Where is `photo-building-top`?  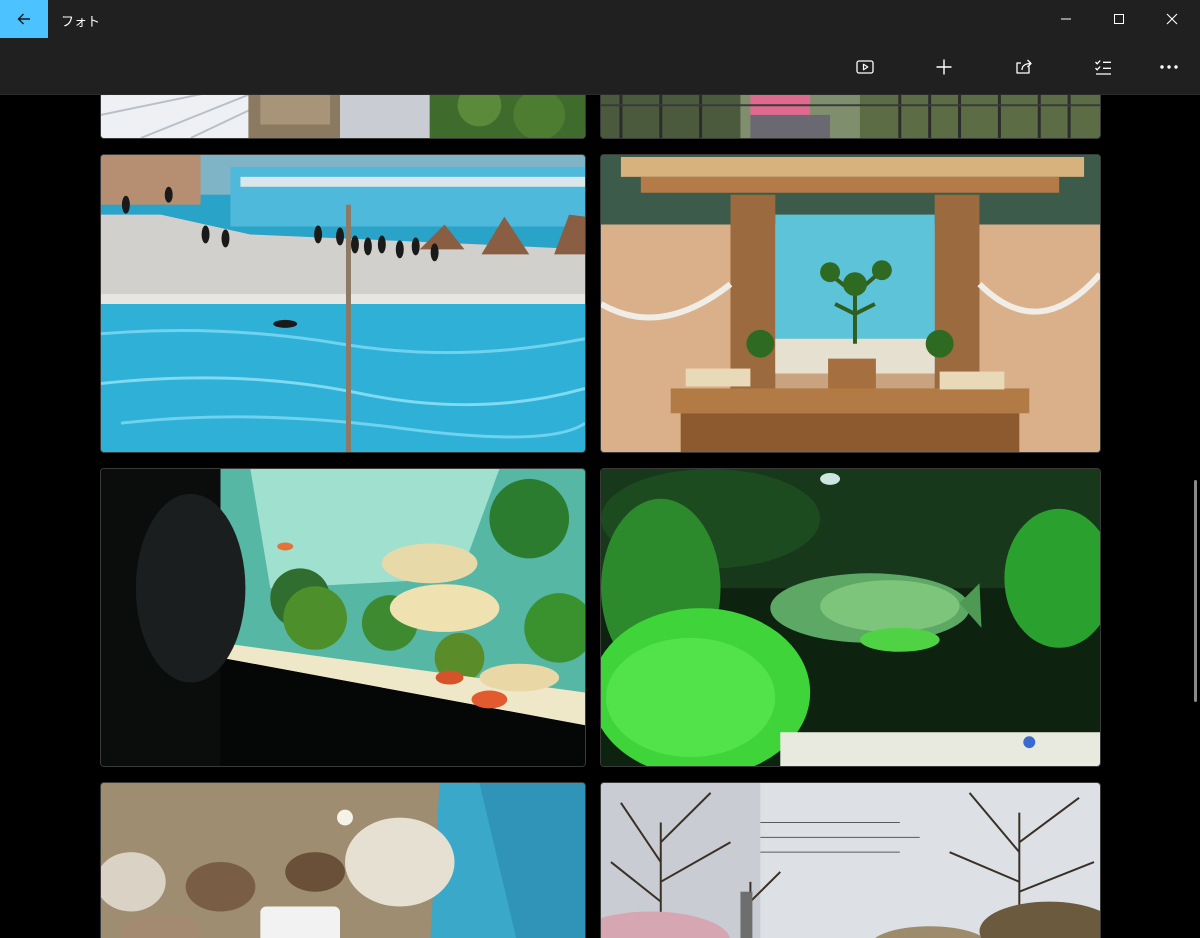 photo-building-top is located at coordinates (343, 117).